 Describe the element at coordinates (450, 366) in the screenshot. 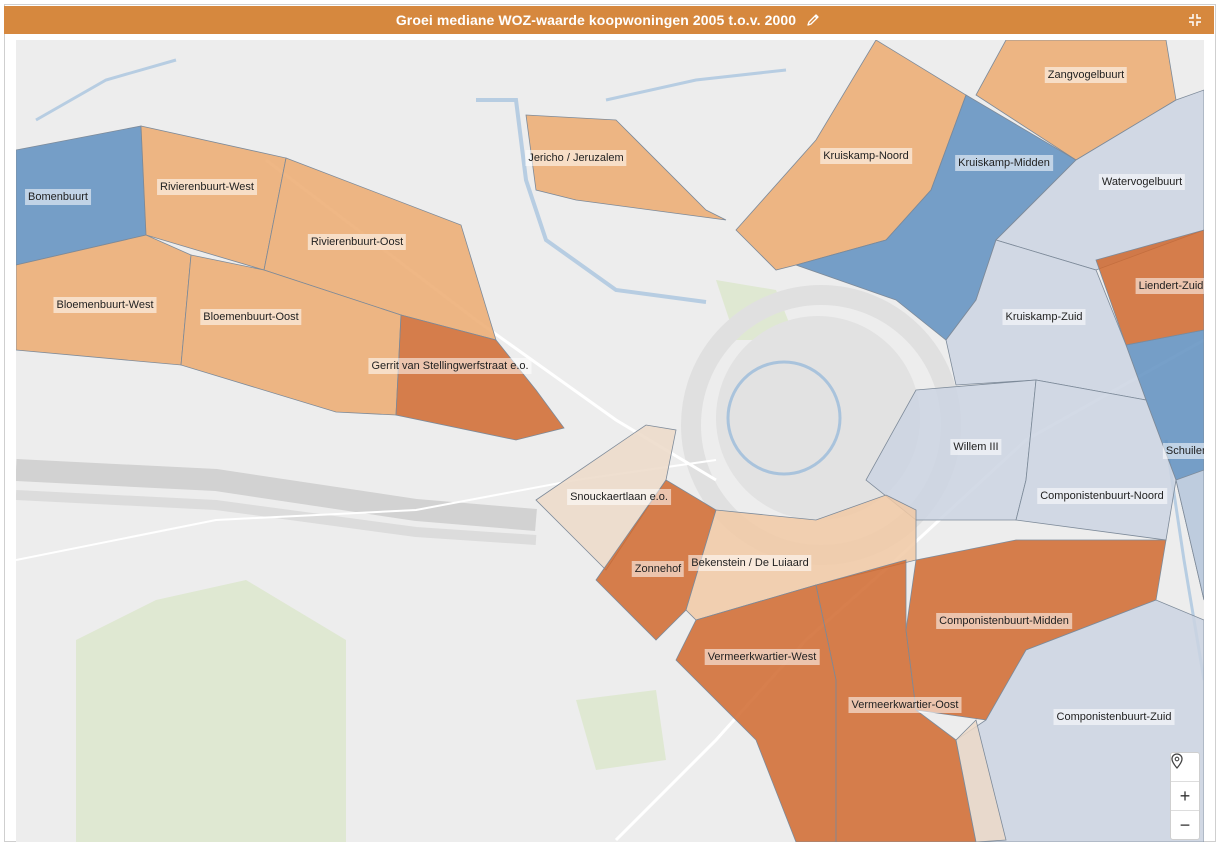

I see `label-gerrit-van-stellingwerfstraat: Gerrit van Stellingwerfstraat e.o.` at that location.